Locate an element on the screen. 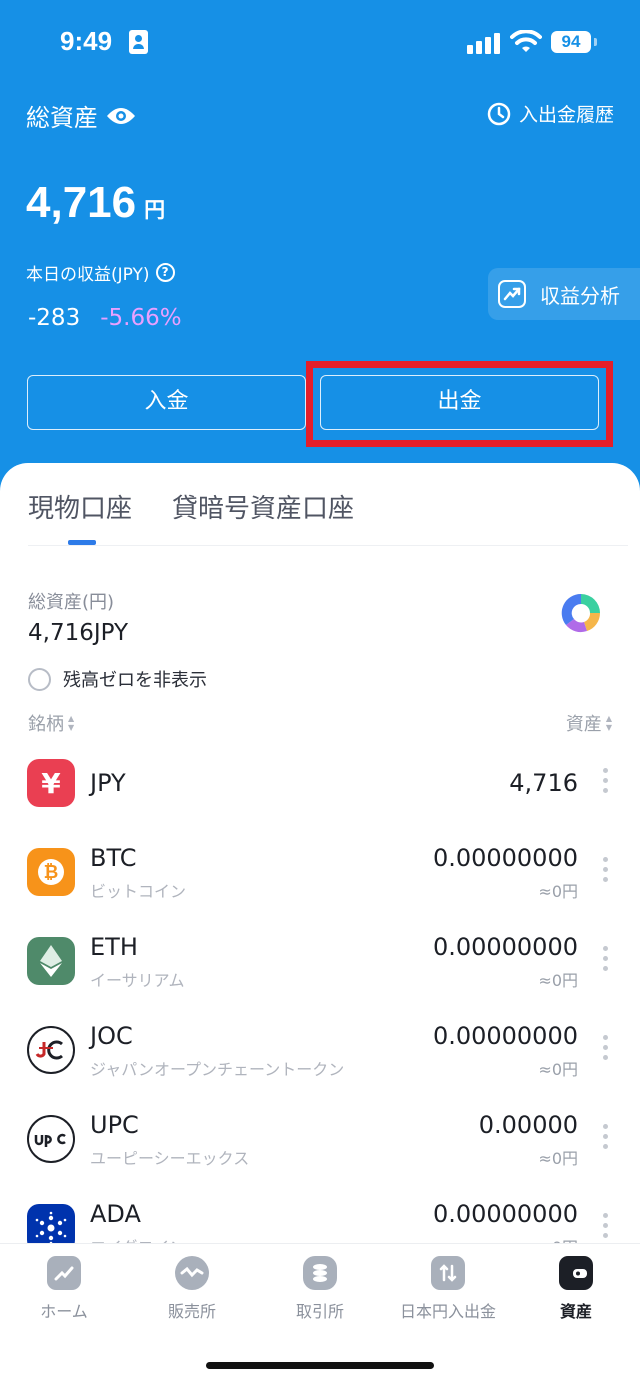  wallet-icon is located at coordinates (576, 1273).